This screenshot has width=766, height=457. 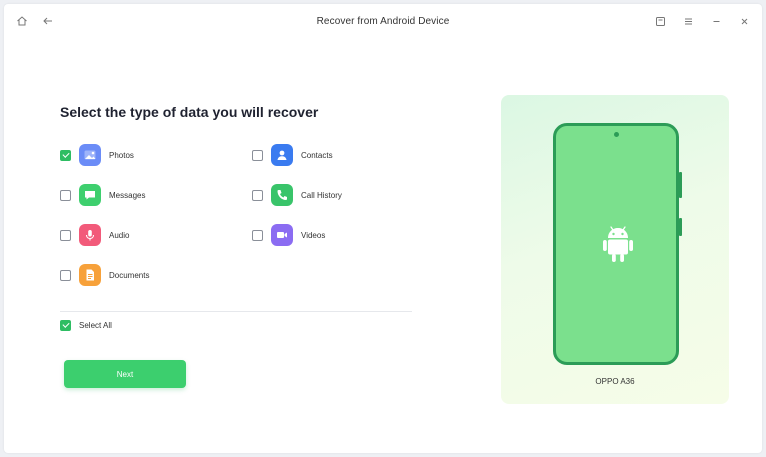 I want to click on option-messages: Messages, so click(x=102, y=195).